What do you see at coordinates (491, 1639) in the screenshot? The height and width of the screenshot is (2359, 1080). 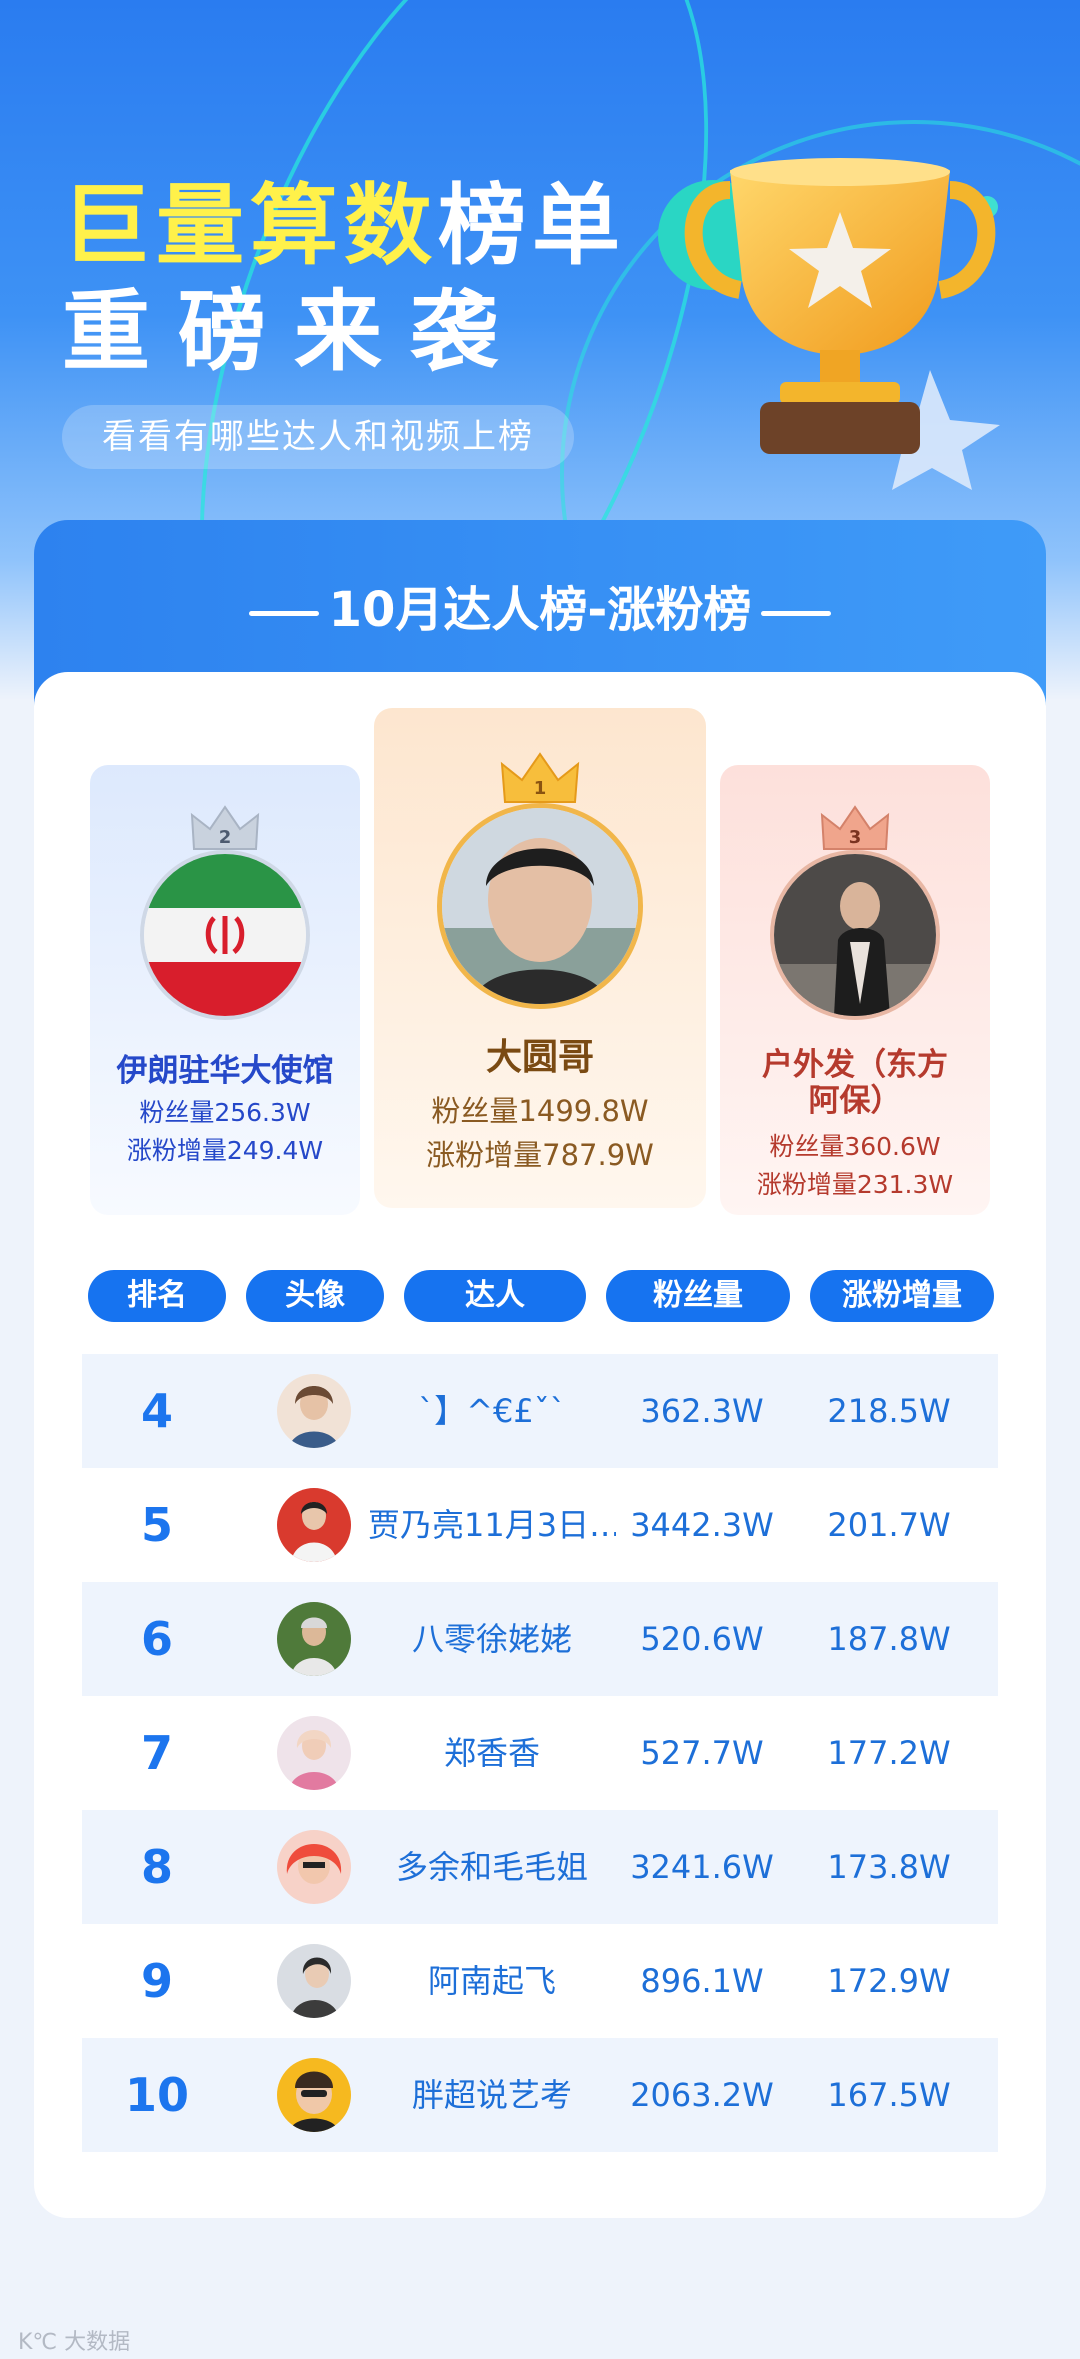 I see `row-name: 八零徐姥姥` at bounding box center [491, 1639].